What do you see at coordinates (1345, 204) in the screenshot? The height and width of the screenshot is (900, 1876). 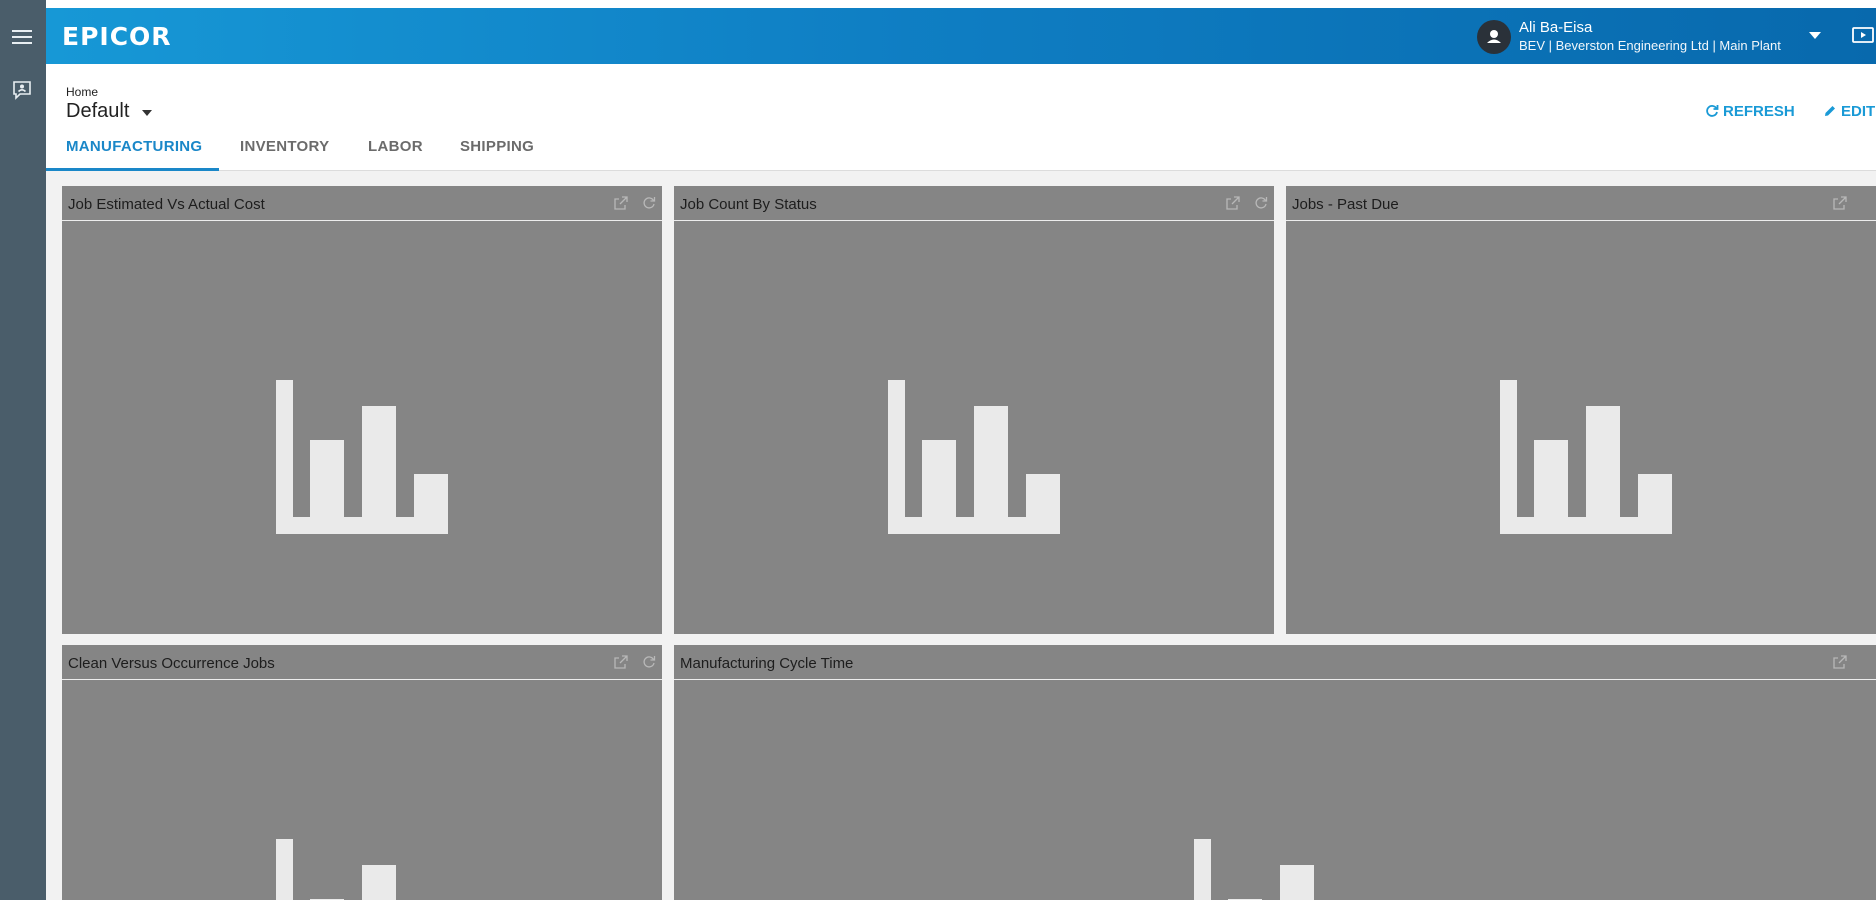 I see `panel-title: Jobs - Past Due` at bounding box center [1345, 204].